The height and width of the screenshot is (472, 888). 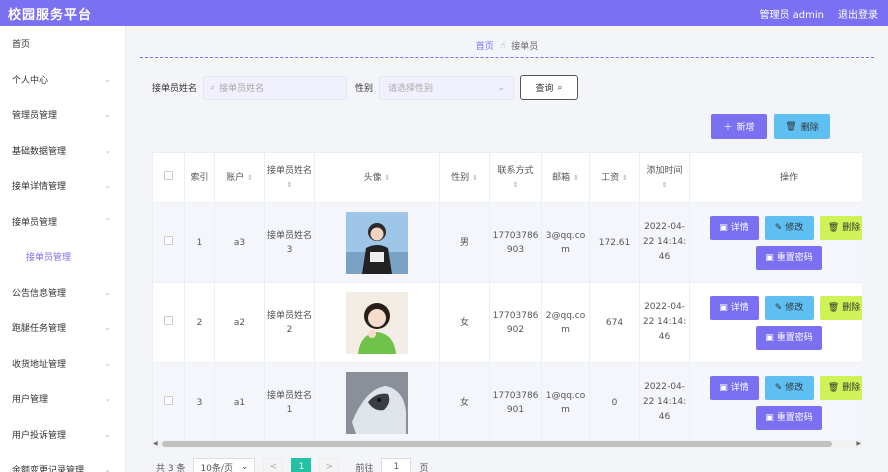 I want to click on current-page-button: 1, so click(x=301, y=465).